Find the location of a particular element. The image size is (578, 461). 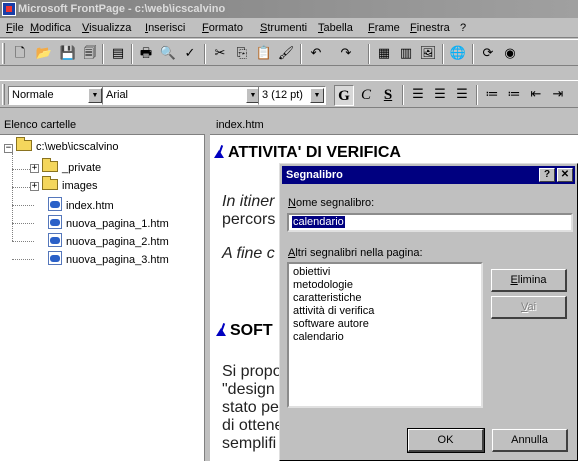

heading-attivita-verifica: ATTIVITA' DI VERIFICA is located at coordinates (307, 153).